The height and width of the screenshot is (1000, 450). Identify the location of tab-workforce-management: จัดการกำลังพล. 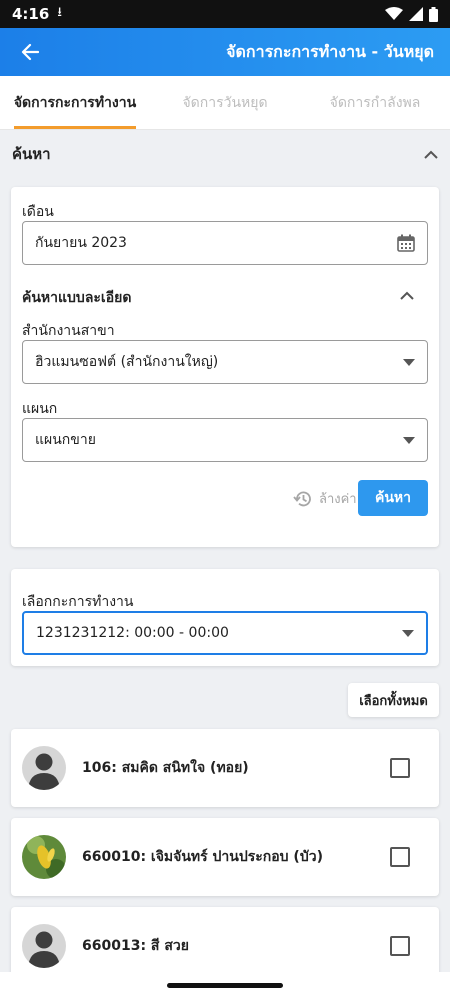
(375, 102).